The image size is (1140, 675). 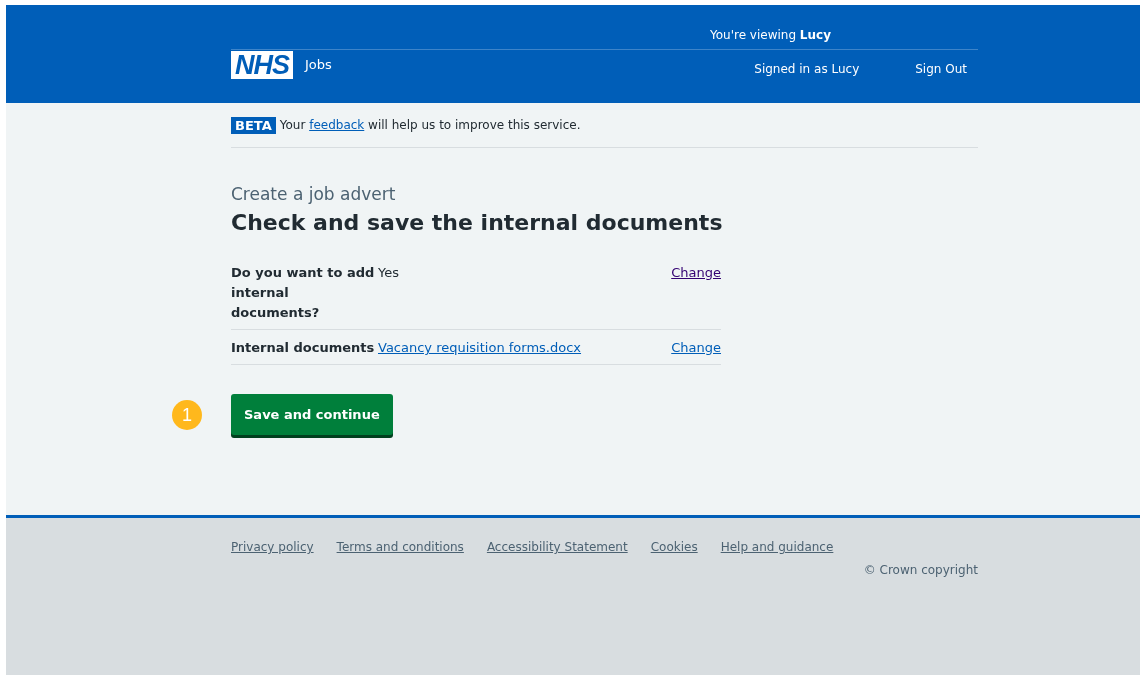 What do you see at coordinates (770, 35) in the screenshot?
I see `viewing-text: You're viewing Lucy` at bounding box center [770, 35].